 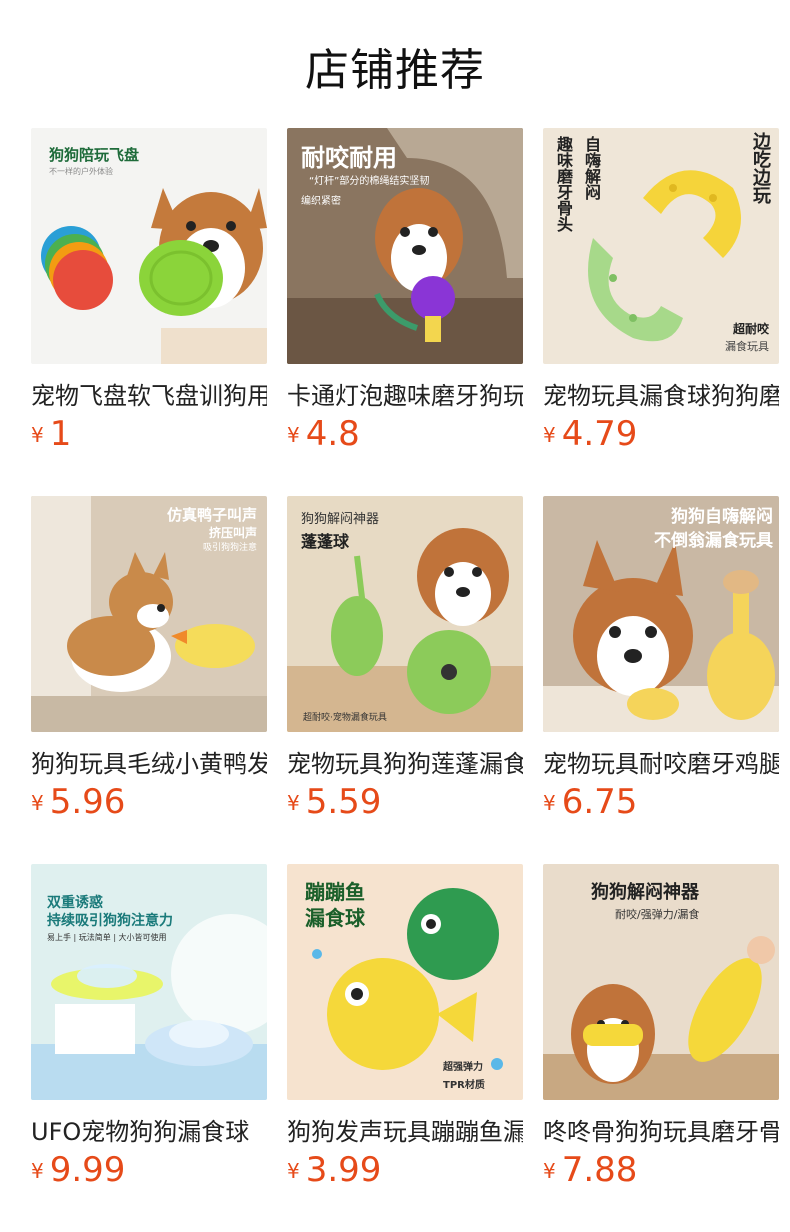 I want to click on product-name: 狗狗发声玩具蹦蹦鱼漏食, so click(x=405, y=1129).